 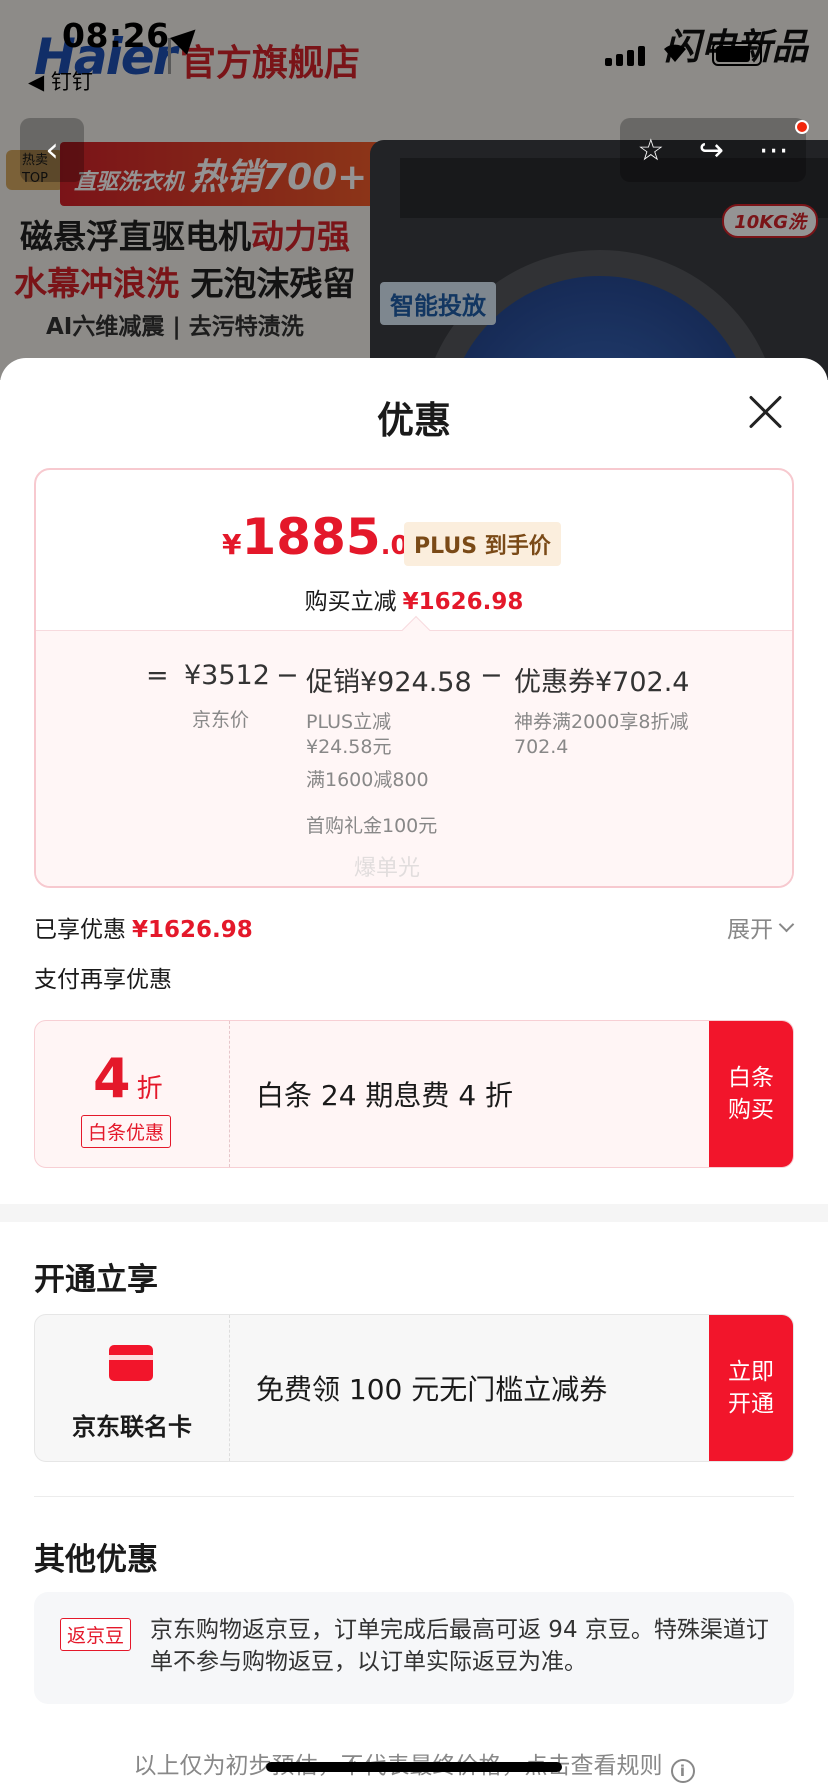 I want to click on divider, so click(x=414, y=1496).